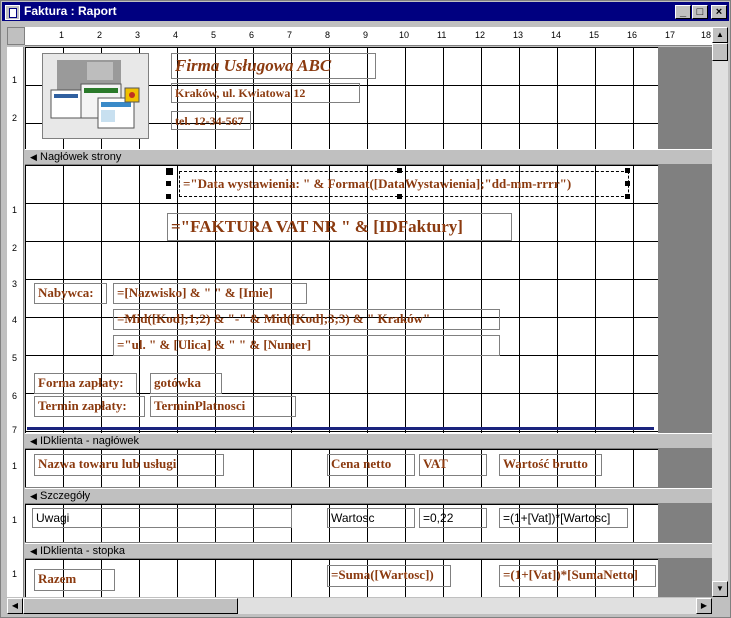 This screenshot has height=618, width=731. I want to click on scroll-up-button: ▲, so click(720, 35).